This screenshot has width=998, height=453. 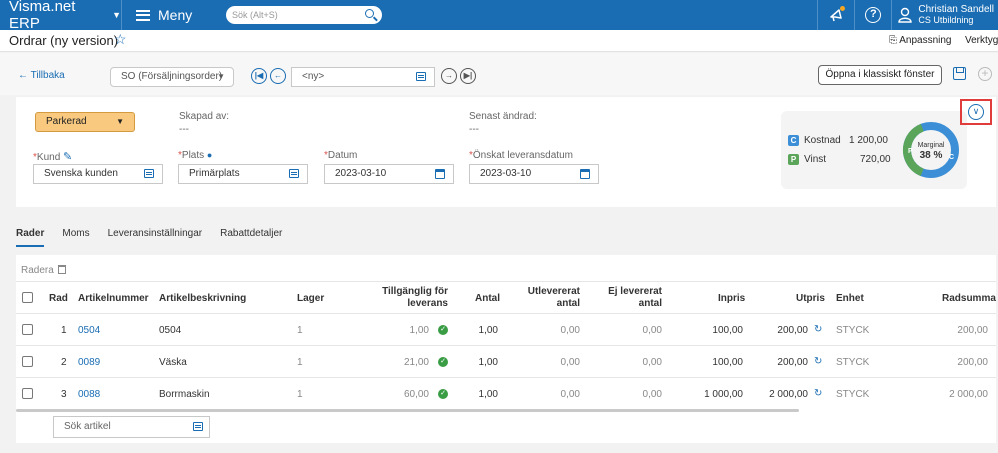 I want to click on trash-icon, so click(x=61, y=269).